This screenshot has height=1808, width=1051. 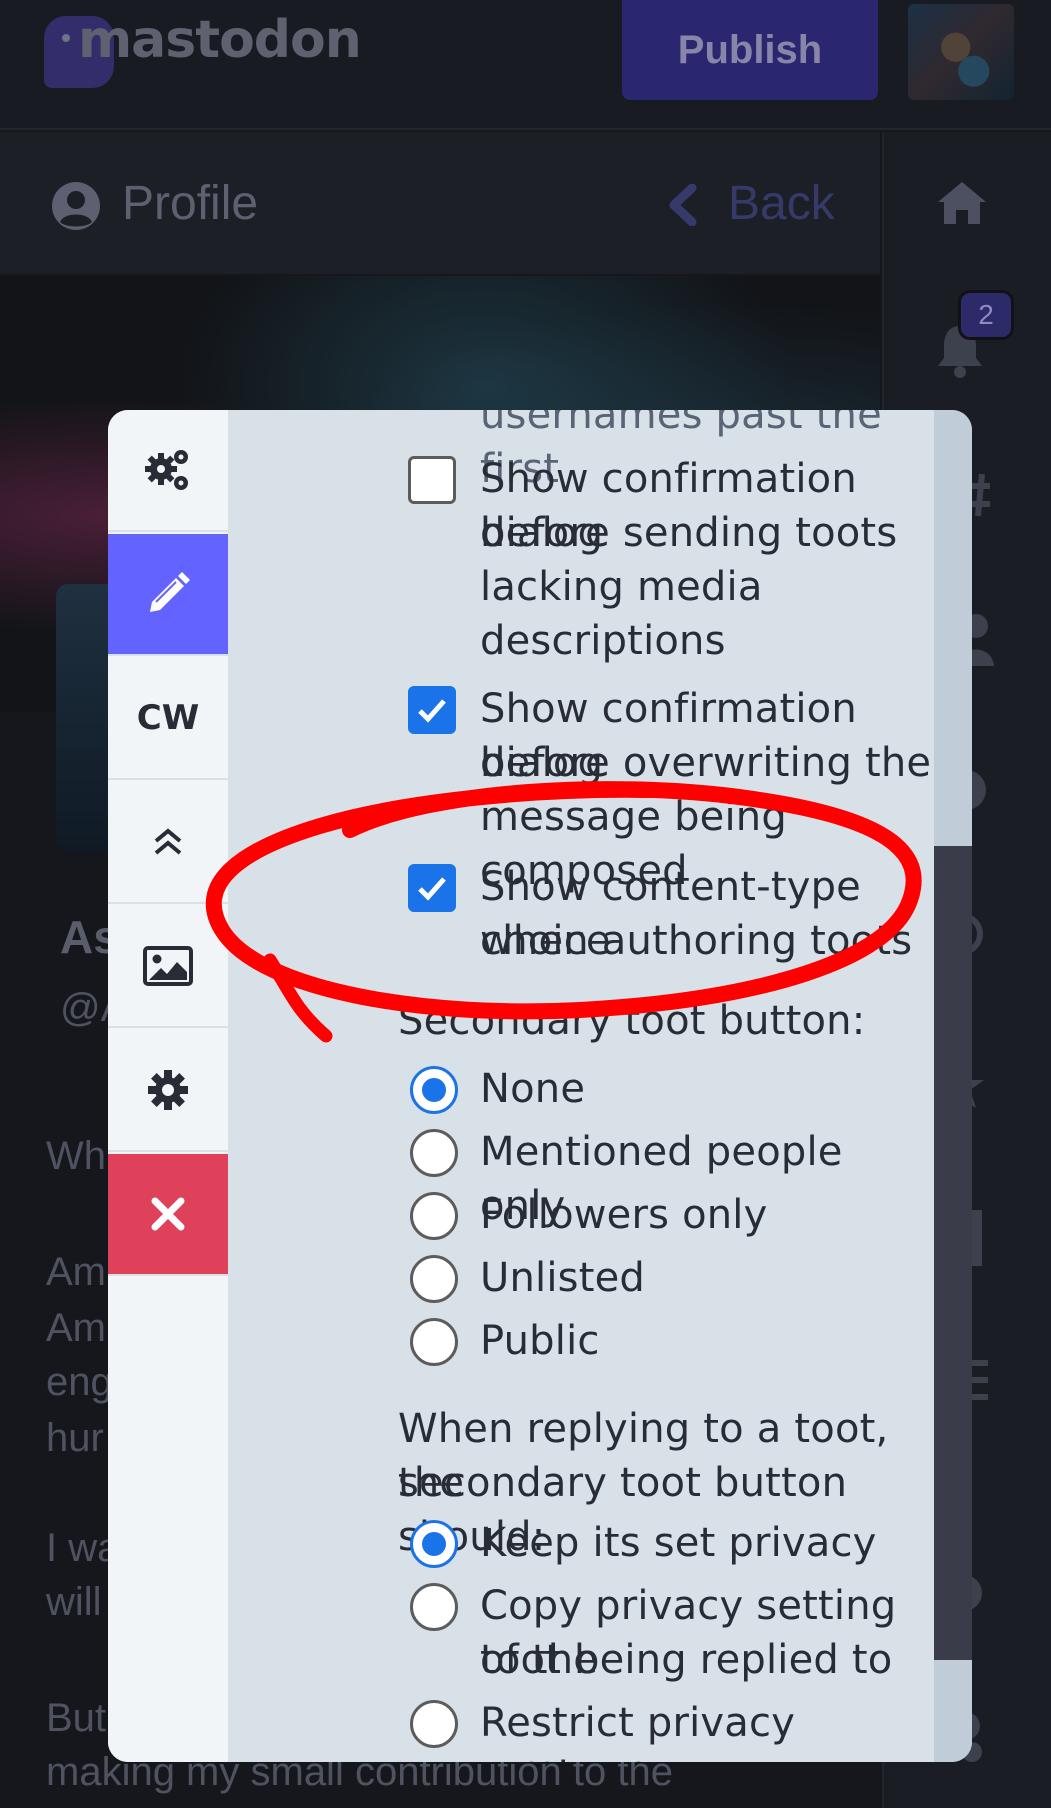 What do you see at coordinates (621, 587) in the screenshot?
I see `checkbox-label-line: lacking media` at bounding box center [621, 587].